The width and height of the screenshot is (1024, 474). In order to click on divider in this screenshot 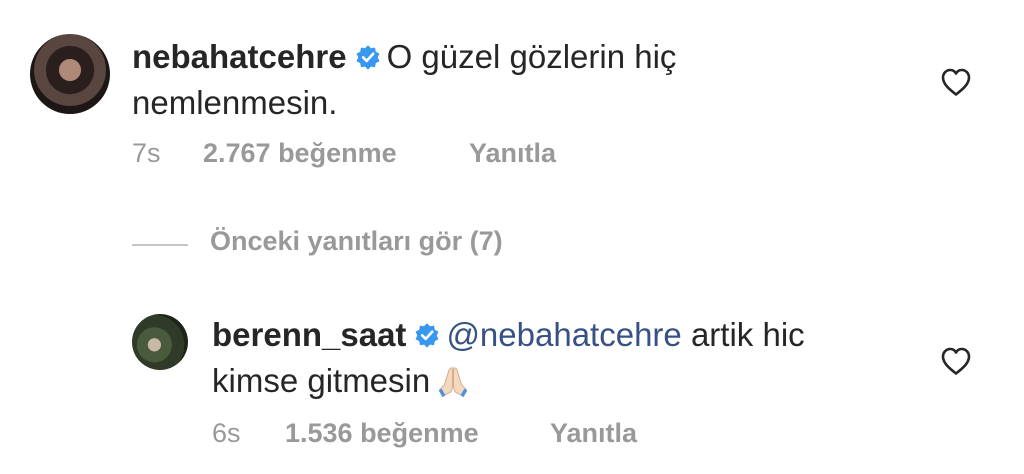, I will do `click(160, 245)`.